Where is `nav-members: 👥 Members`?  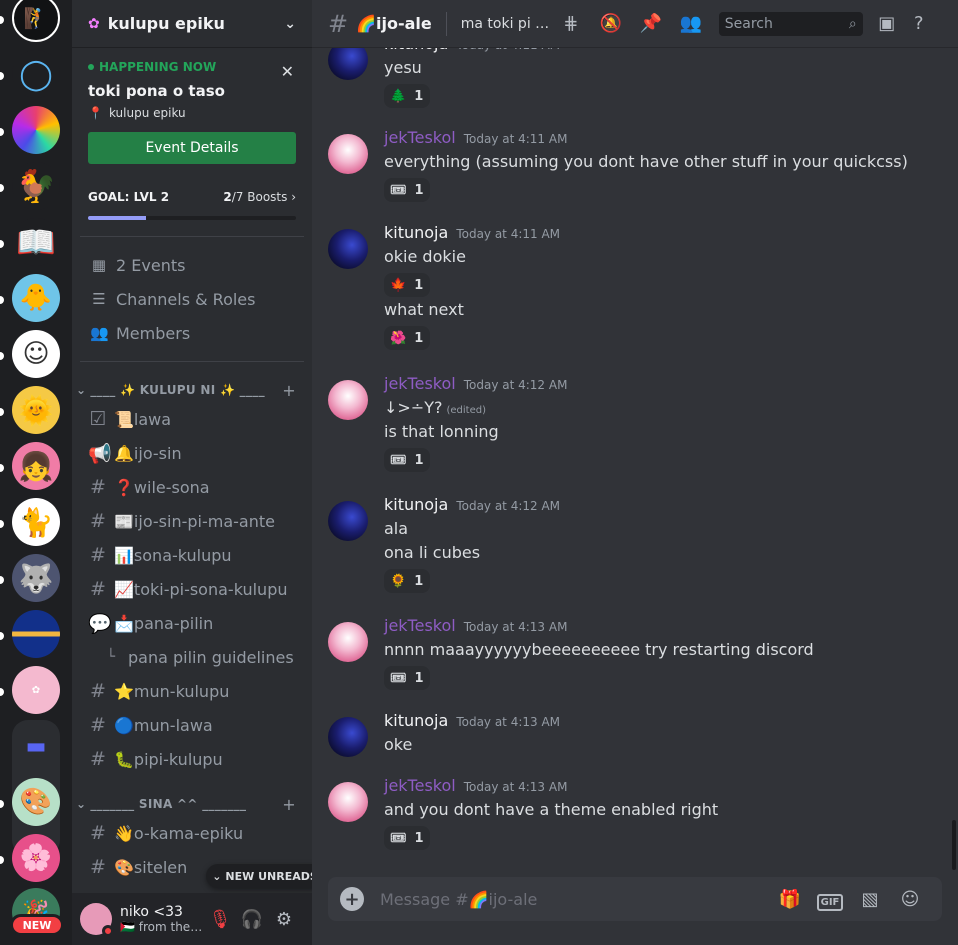
nav-members: 👥 Members is located at coordinates (192, 333).